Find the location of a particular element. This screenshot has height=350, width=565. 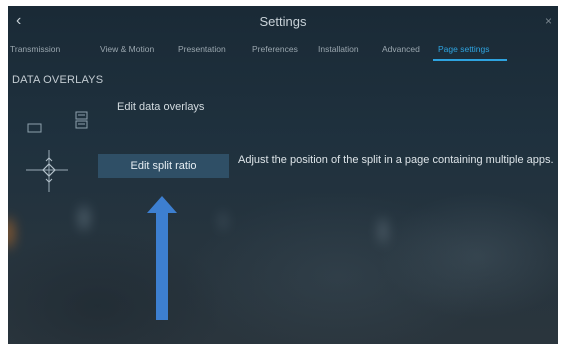

top-bar: ‹ Settings × is located at coordinates (283, 21).